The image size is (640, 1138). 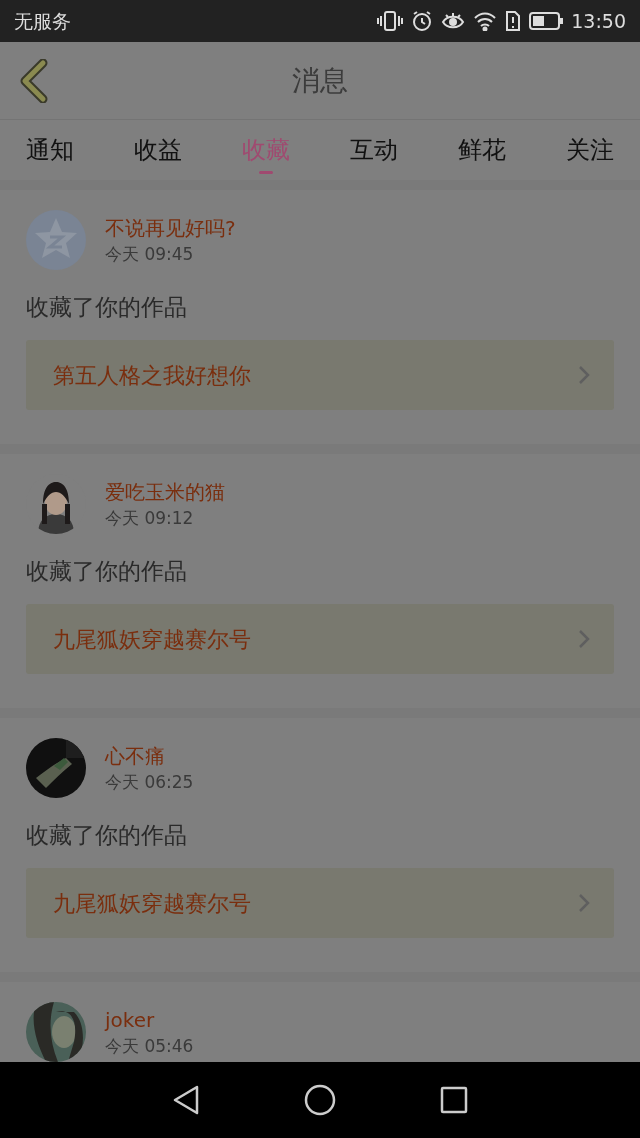 What do you see at coordinates (320, 375) in the screenshot?
I see `work-link: 第五人格之我好想你` at bounding box center [320, 375].